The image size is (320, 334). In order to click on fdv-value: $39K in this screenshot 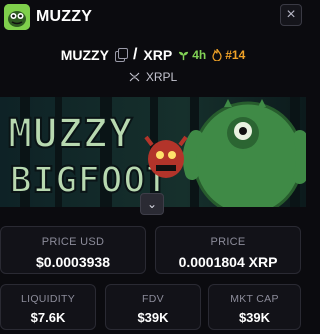, I will do `click(153, 317)`.